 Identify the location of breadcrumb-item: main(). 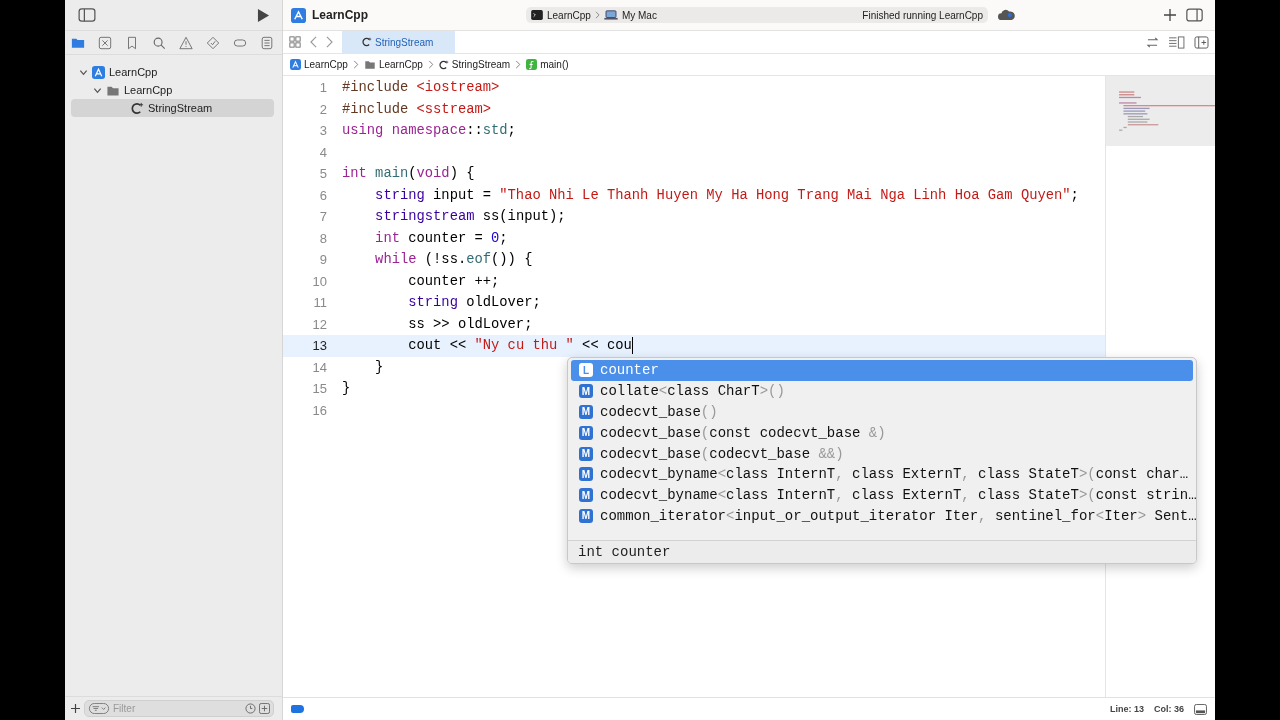
(547, 64).